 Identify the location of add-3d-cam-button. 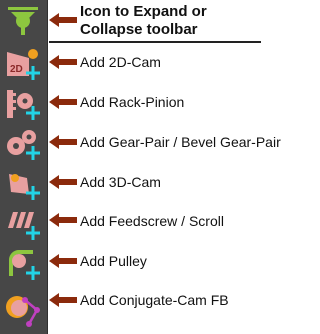
(23, 185).